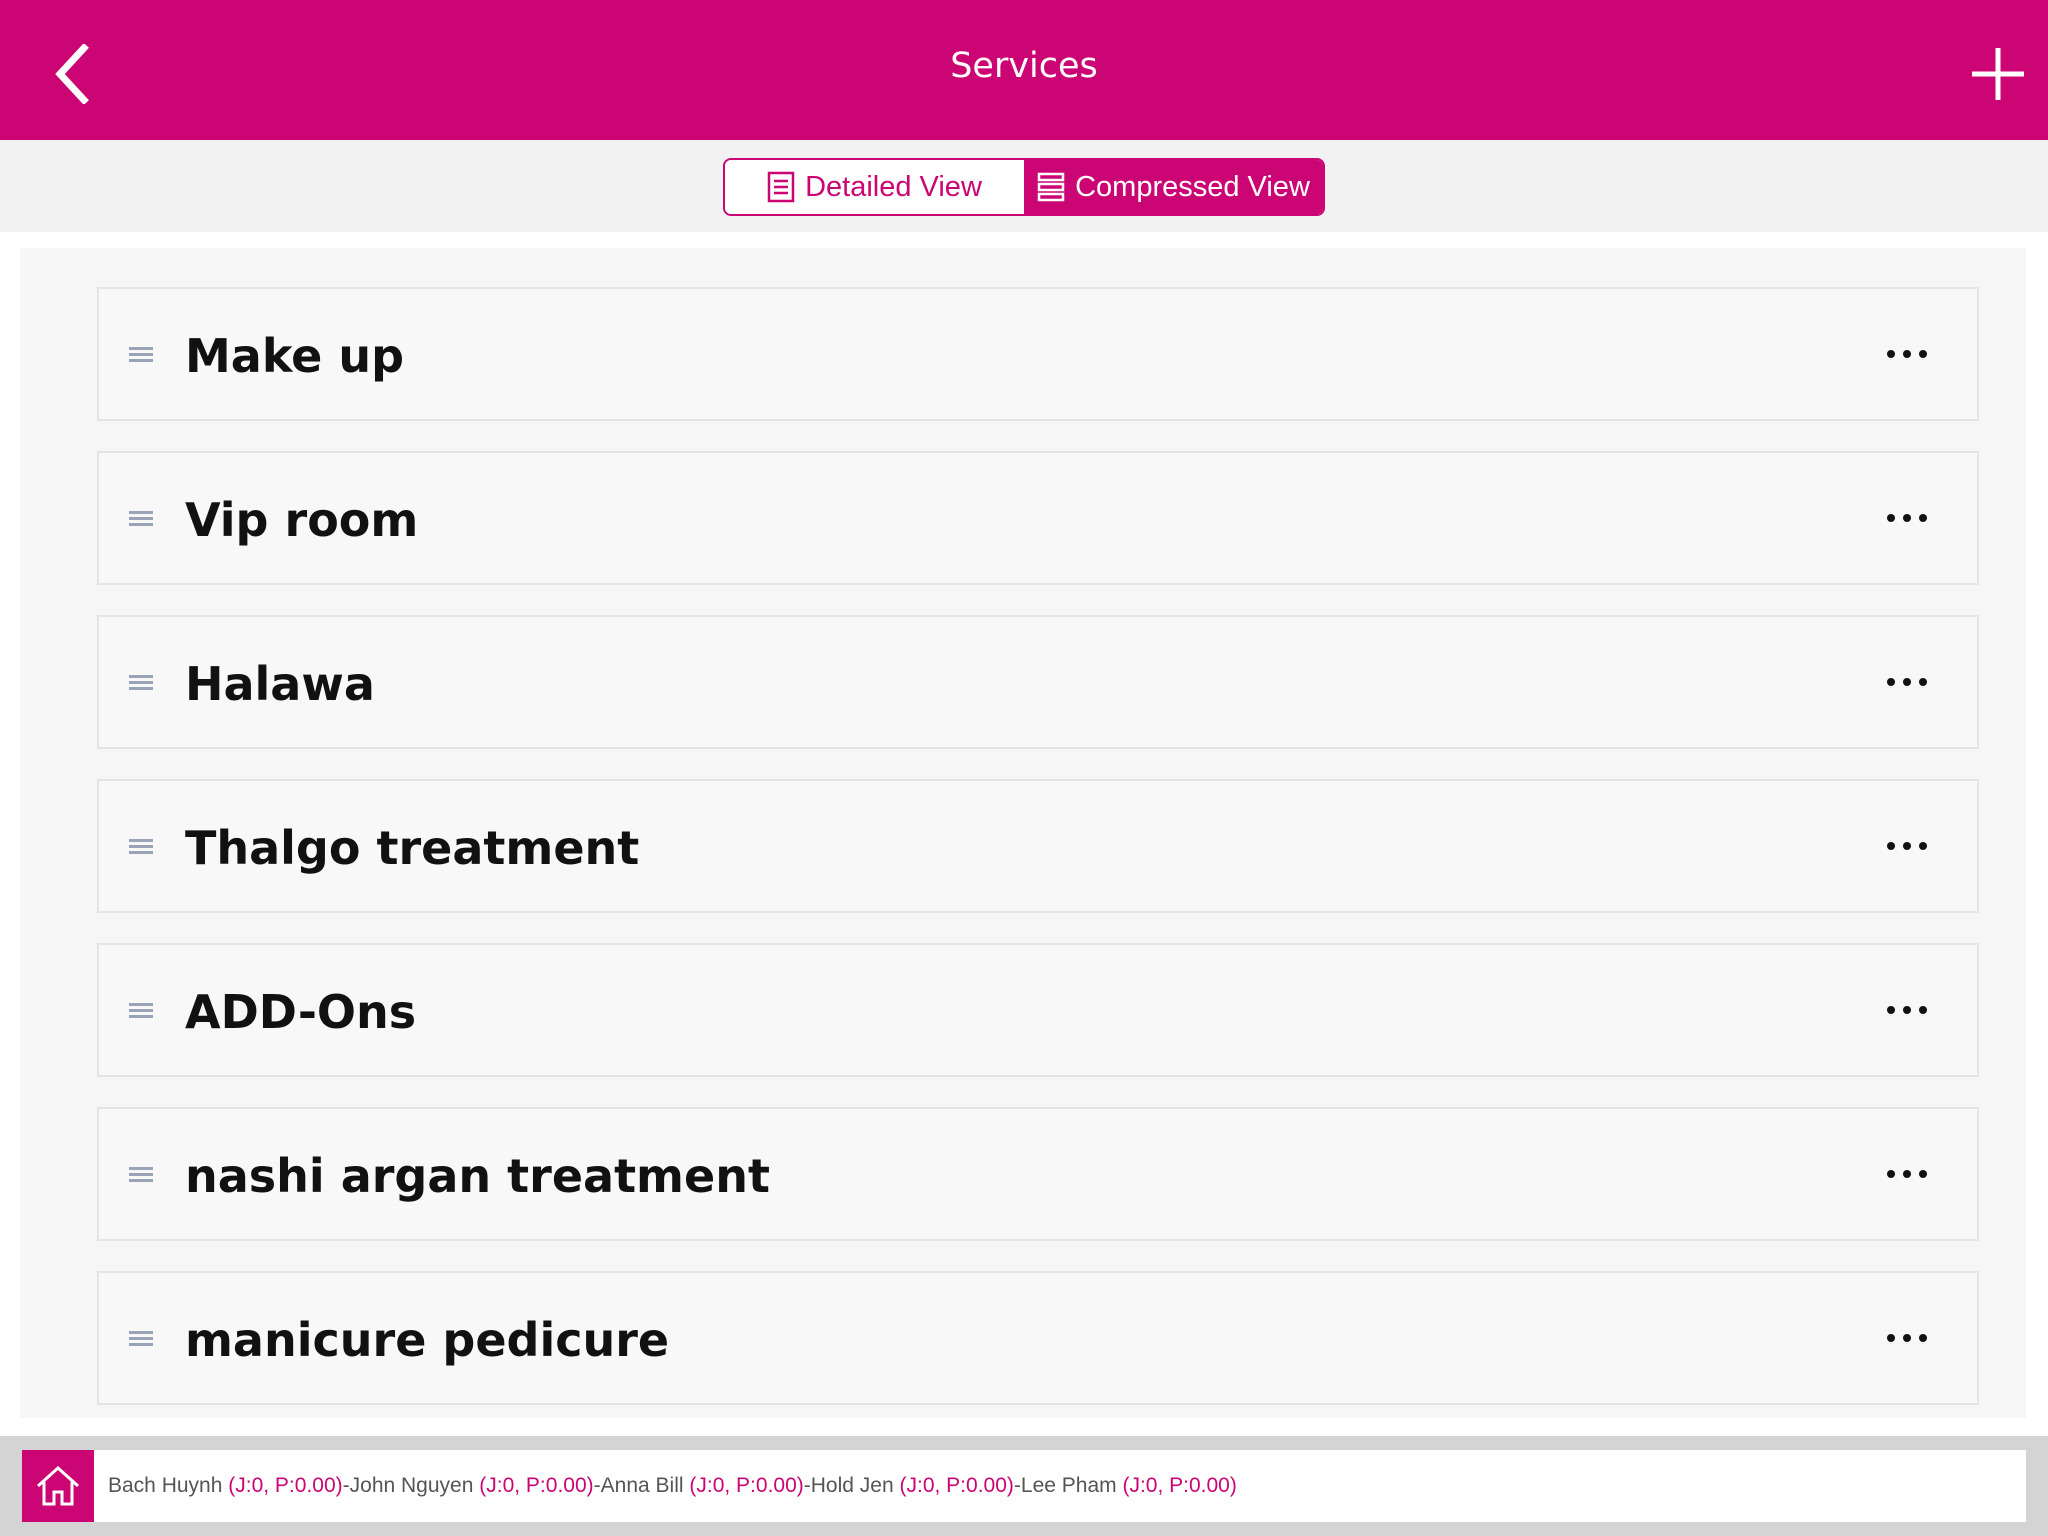  What do you see at coordinates (852, 1485) in the screenshot?
I see `staff-name: Hold Jen` at bounding box center [852, 1485].